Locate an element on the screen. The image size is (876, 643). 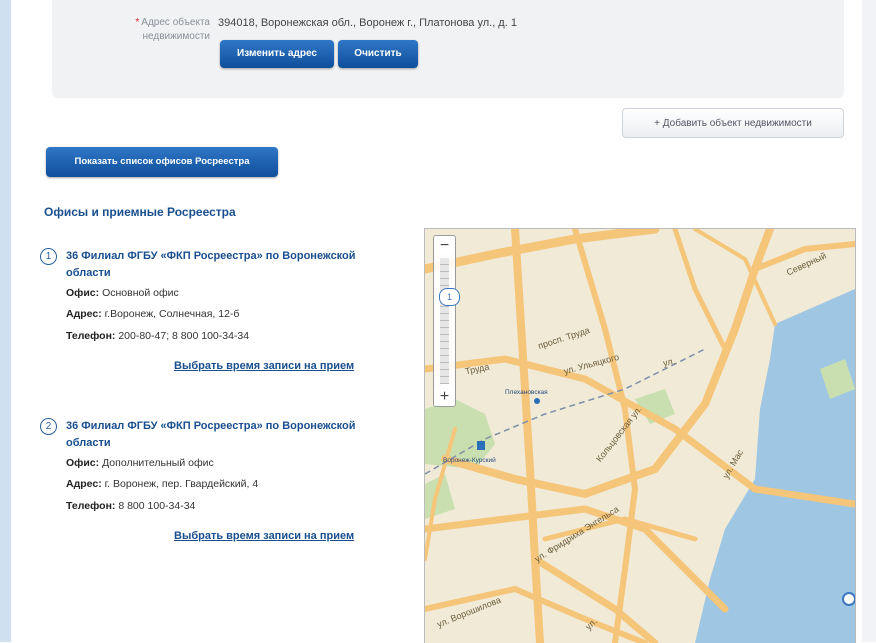
address-label: * Адрес объекта недвижимости is located at coordinates (155, 30).